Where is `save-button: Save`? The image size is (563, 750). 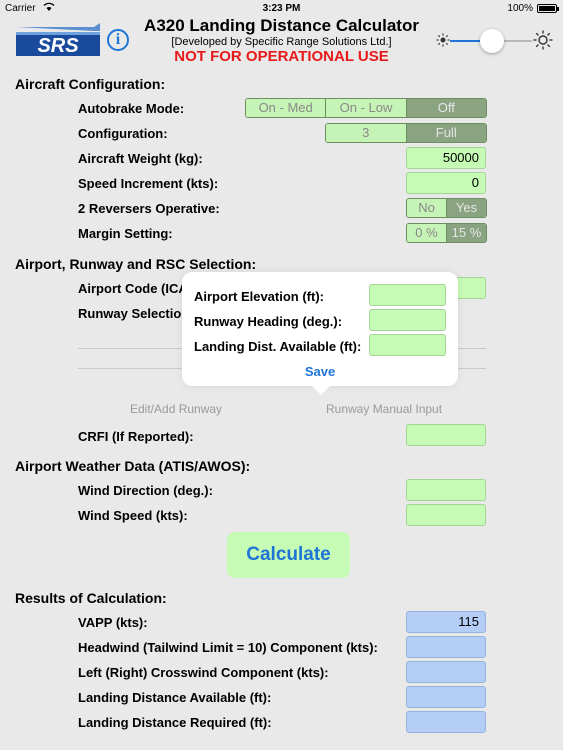
save-button: Save is located at coordinates (320, 371).